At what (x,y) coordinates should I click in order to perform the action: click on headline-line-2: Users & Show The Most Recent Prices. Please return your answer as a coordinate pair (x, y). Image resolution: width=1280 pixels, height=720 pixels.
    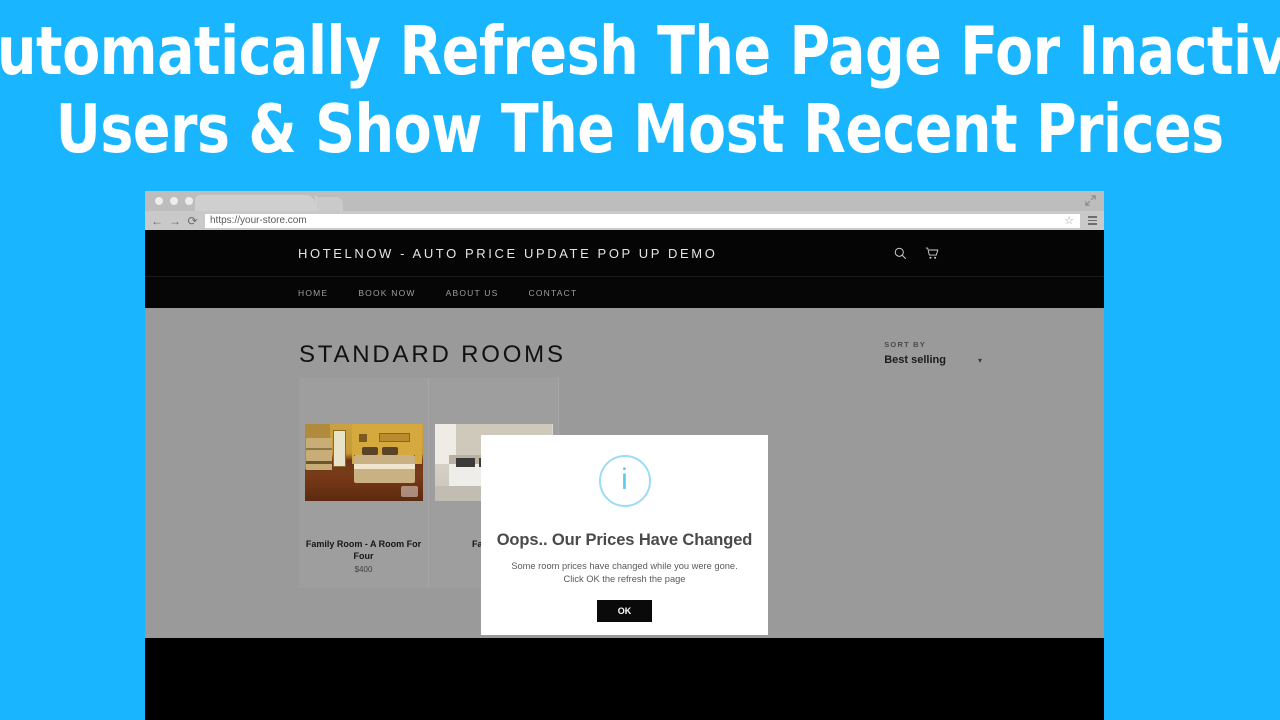
    Looking at the image, I should click on (640, 129).